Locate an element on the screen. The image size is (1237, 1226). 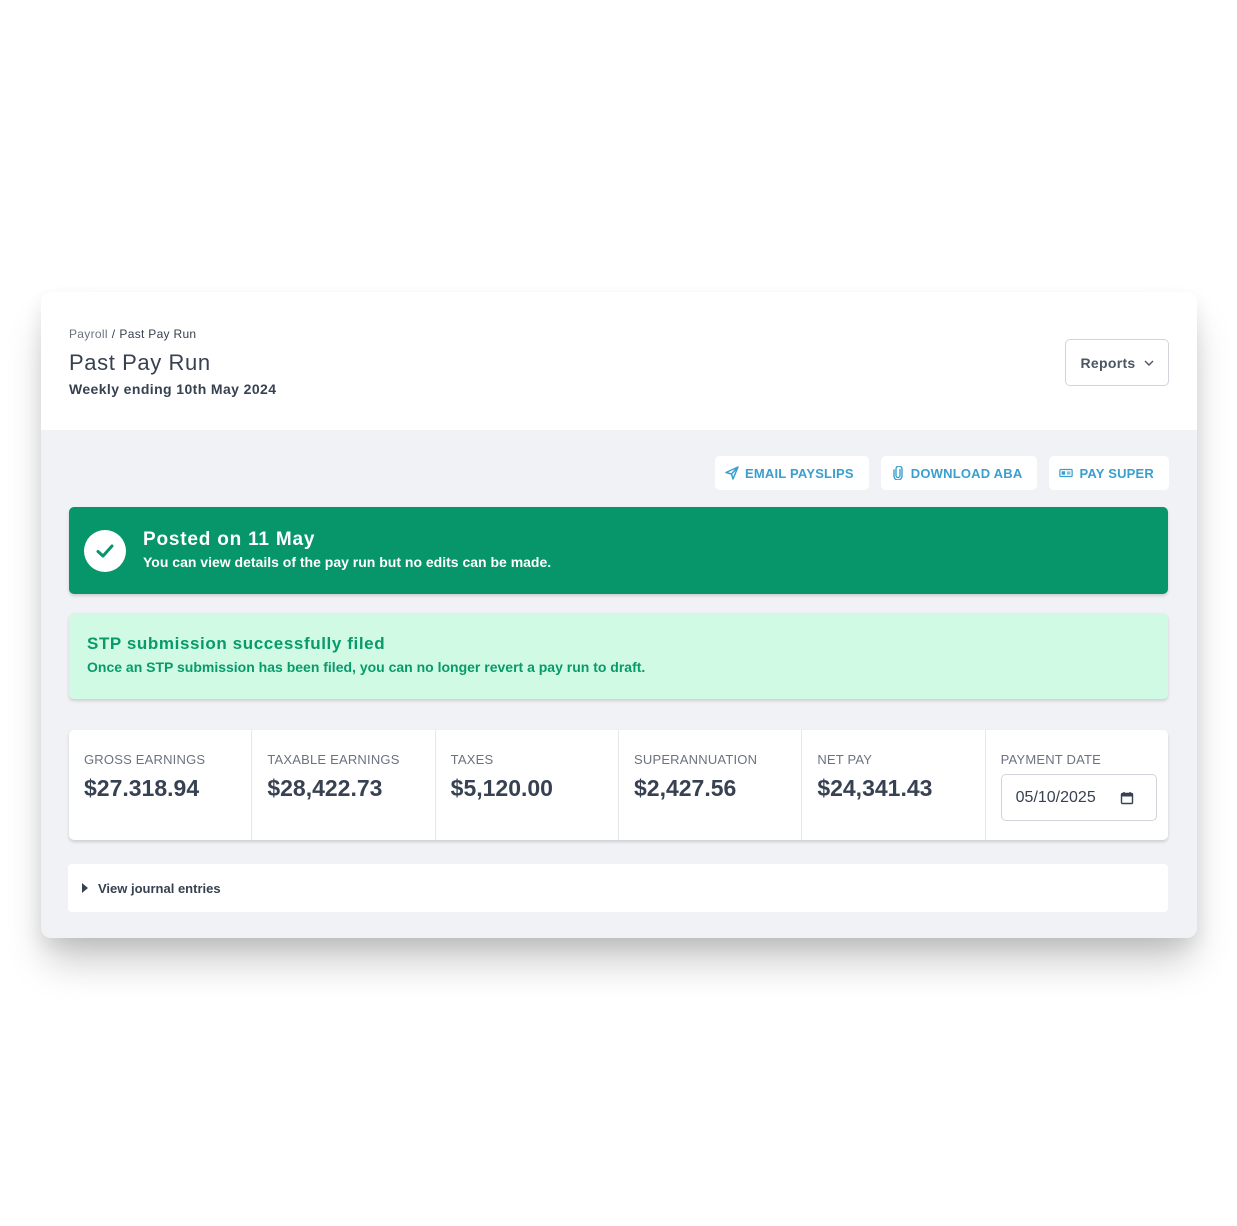
stat-taxes: TAXES $5,120.00 is located at coordinates (527, 785).